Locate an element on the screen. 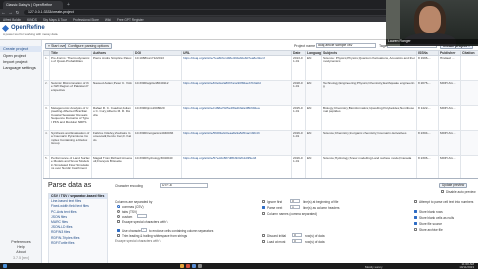 This screenshot has width=478, height=269. disable-auto-preview-label: Disable auto preview is located at coordinates (461, 192).